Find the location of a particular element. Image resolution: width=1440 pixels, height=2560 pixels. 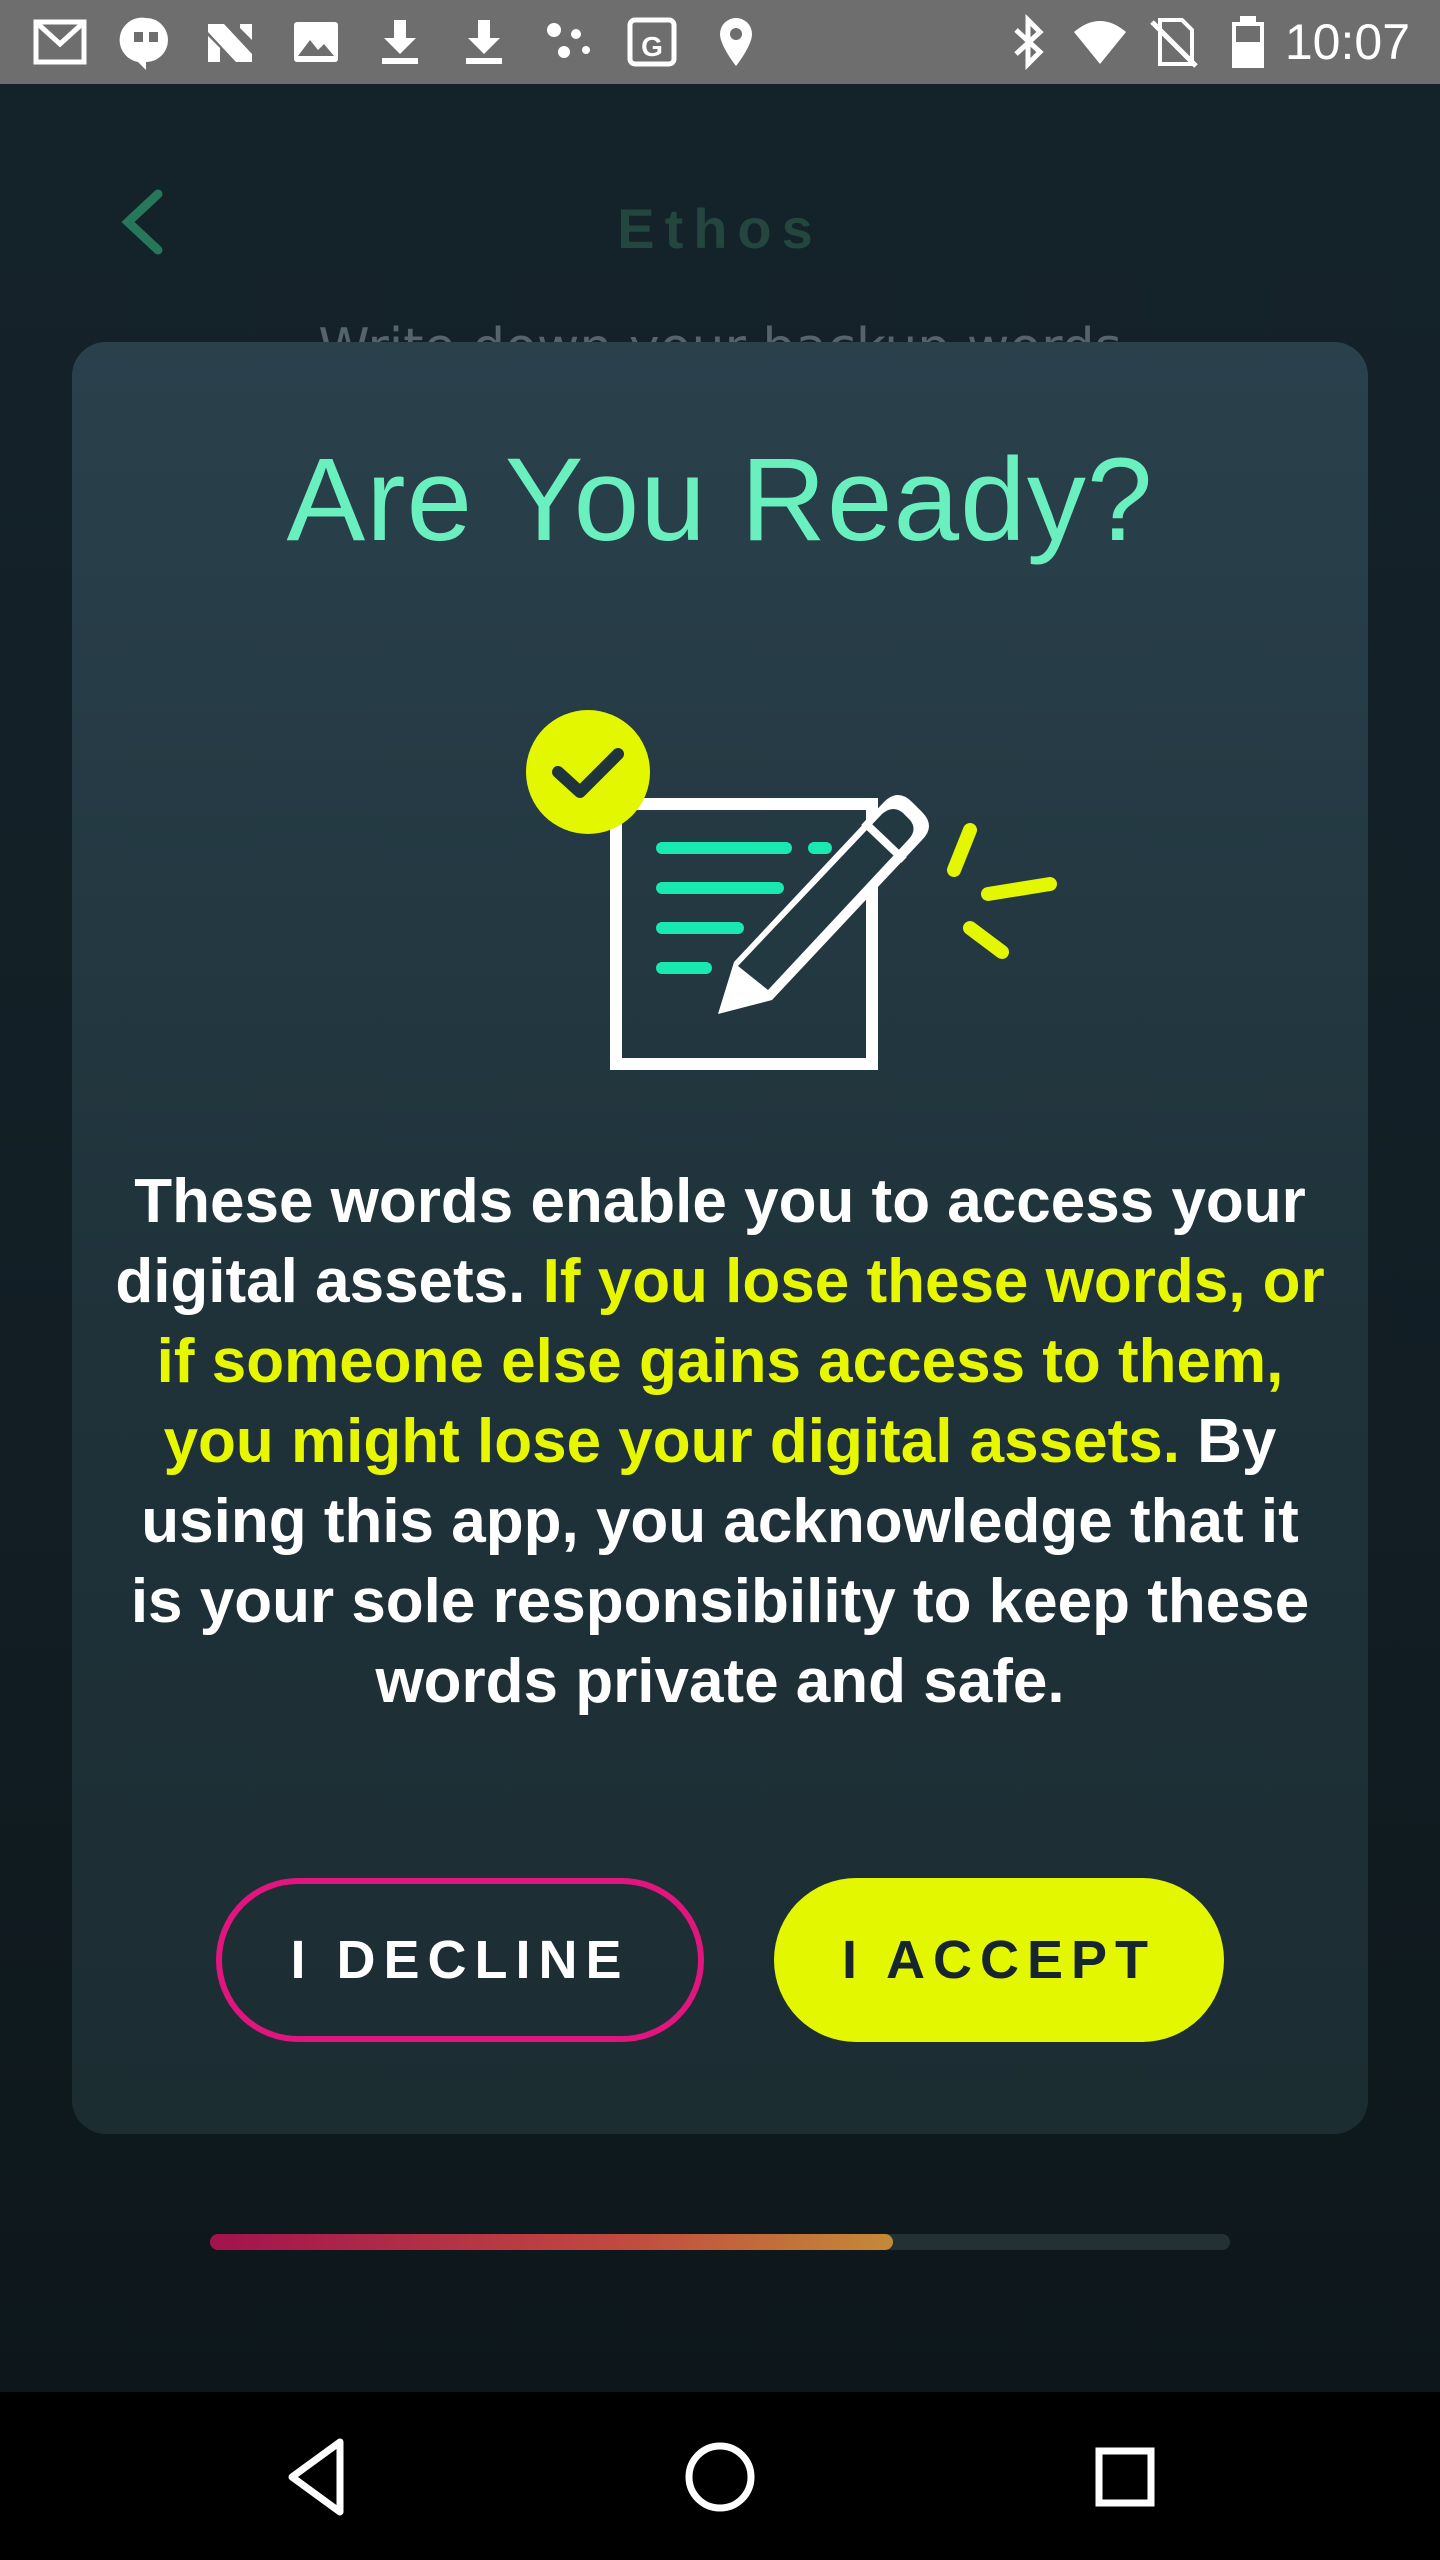

hangouts-icon is located at coordinates (146, 42).